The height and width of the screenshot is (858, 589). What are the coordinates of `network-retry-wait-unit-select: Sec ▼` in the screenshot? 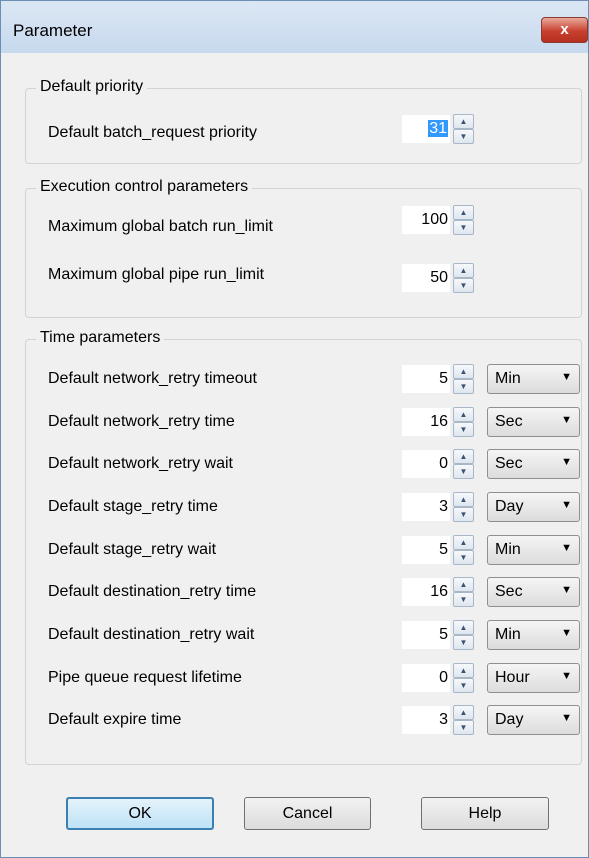 It's located at (533, 464).